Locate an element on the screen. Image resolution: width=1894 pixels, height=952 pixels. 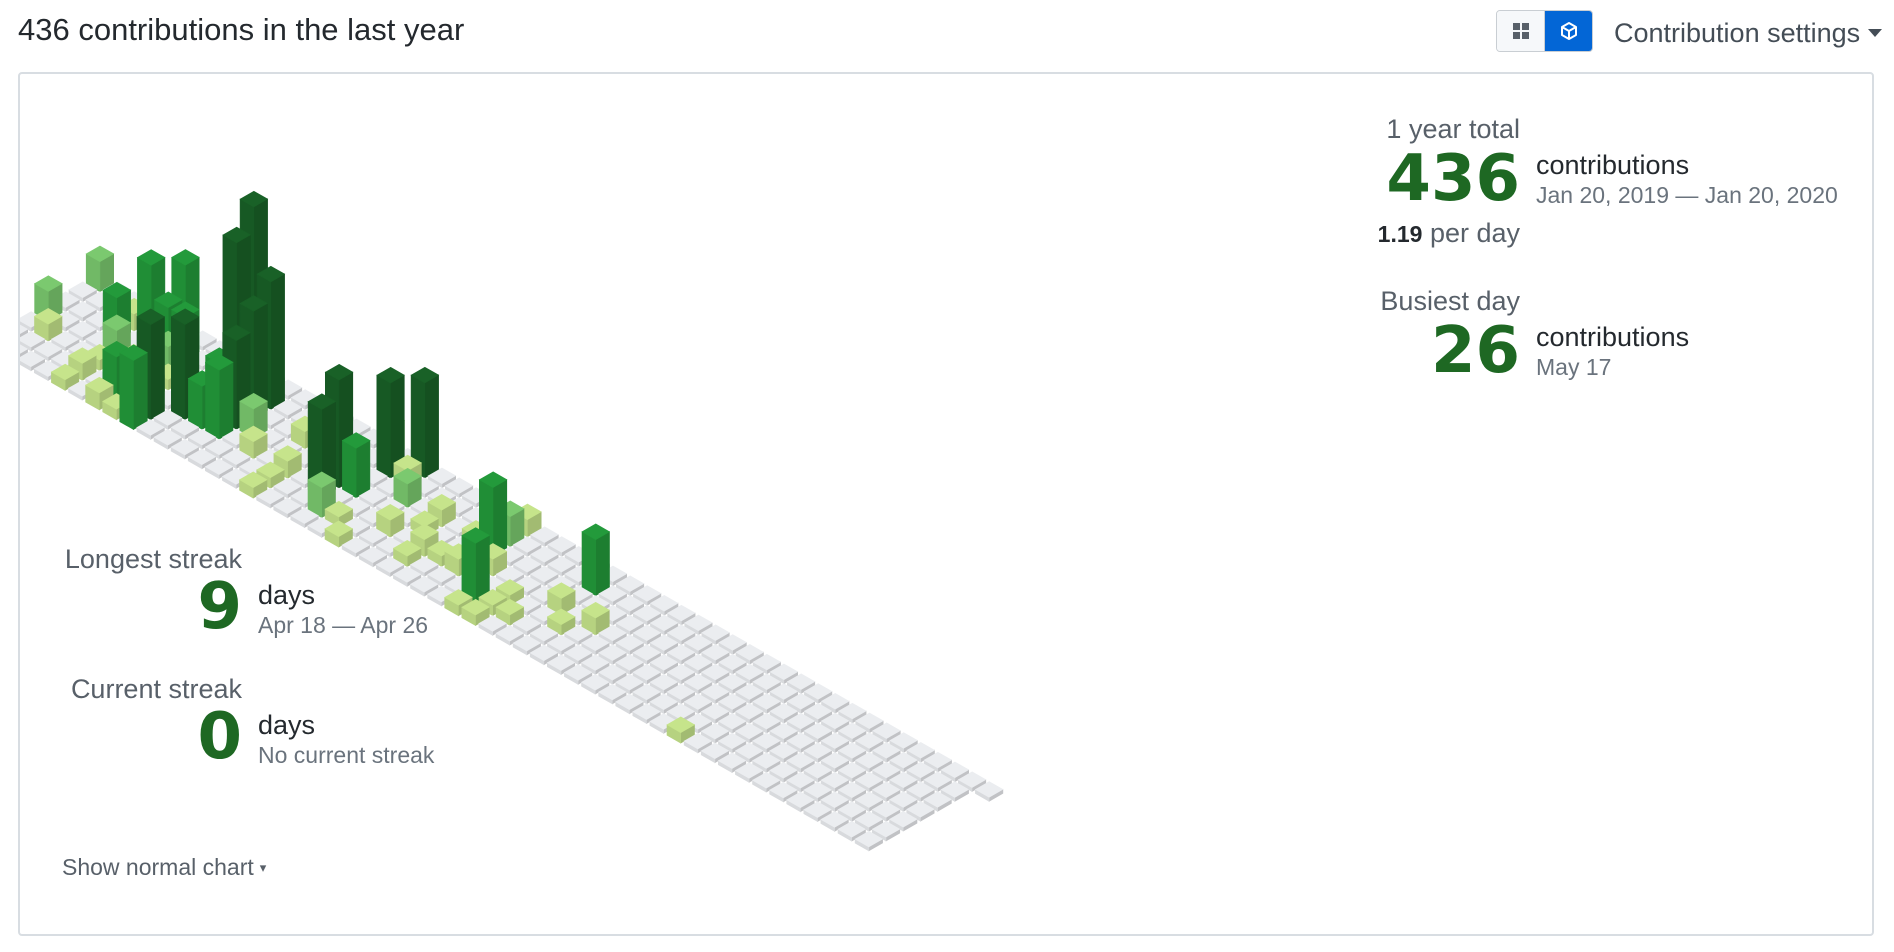
longest-streak-range: Apr 18 — Apr 26 is located at coordinates (343, 625).